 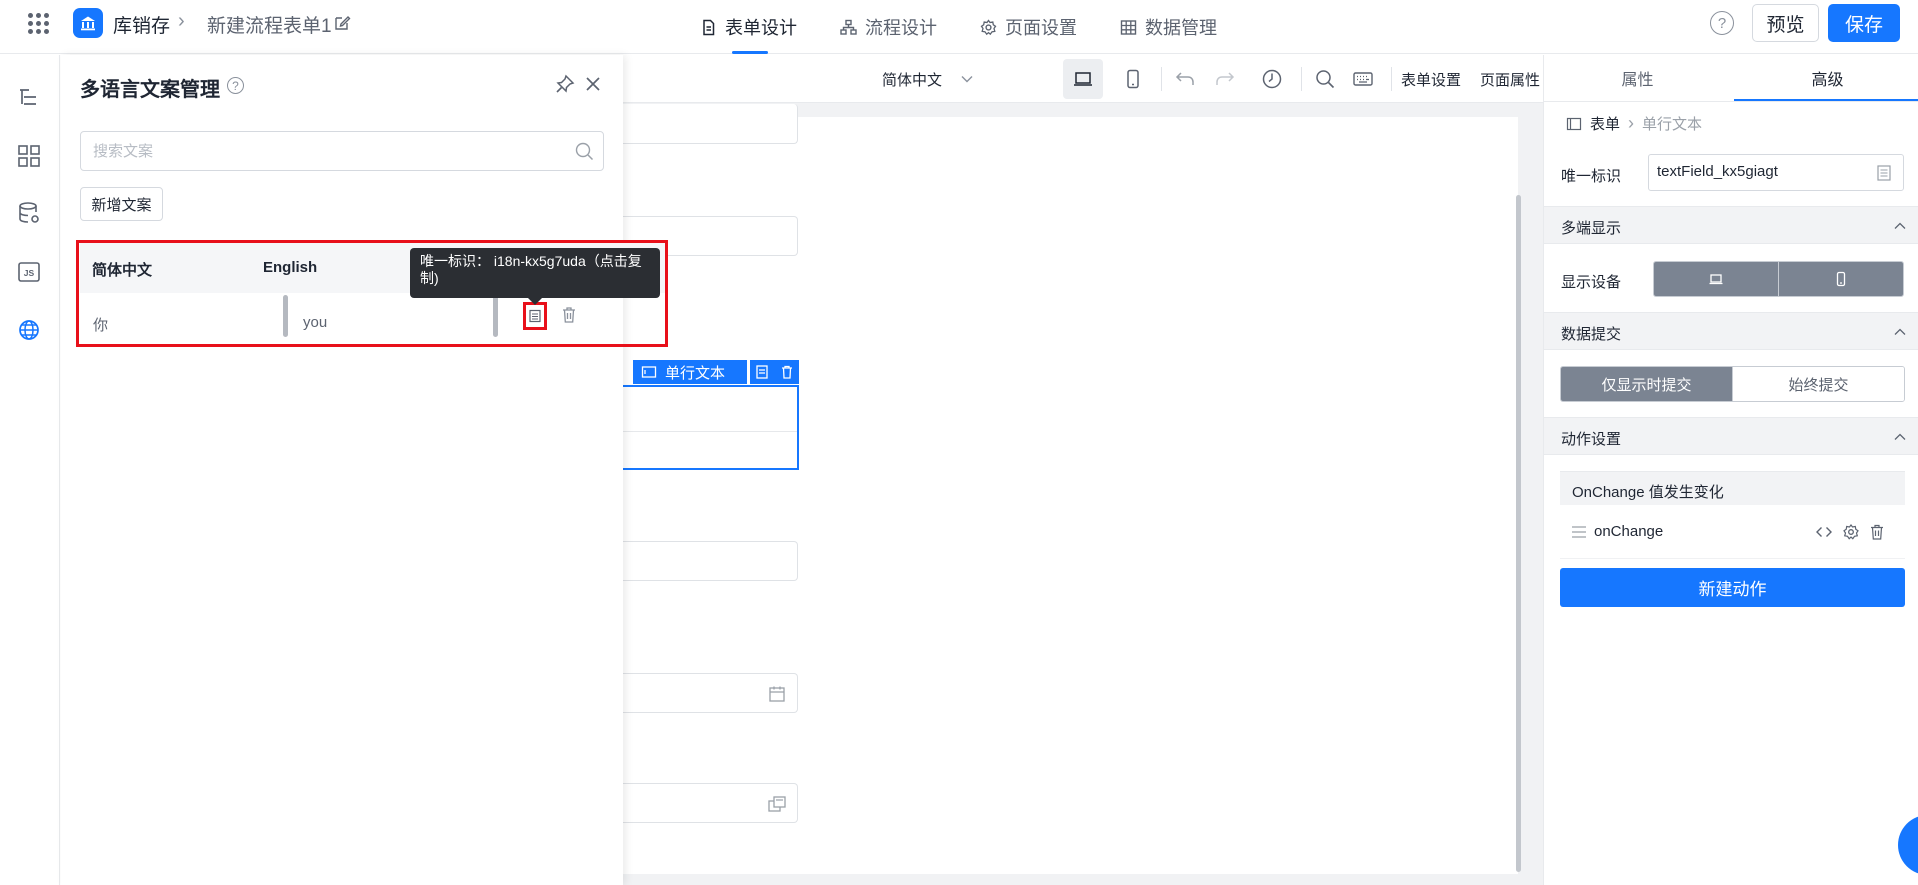 I want to click on undo-button, so click(x=1185, y=79).